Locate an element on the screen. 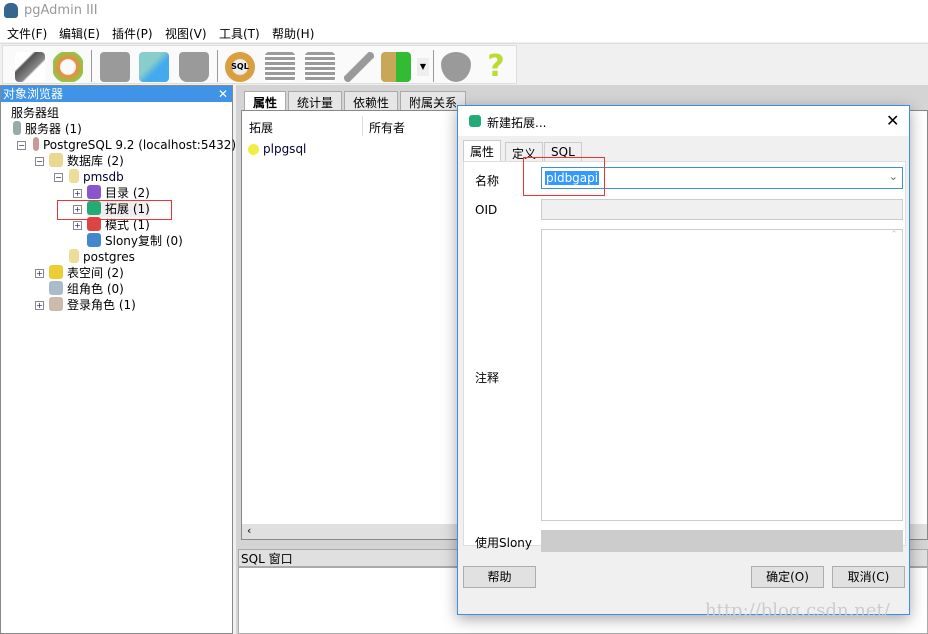 The image size is (928, 634). tree-slony: Slony复制 (0) is located at coordinates (135, 241).